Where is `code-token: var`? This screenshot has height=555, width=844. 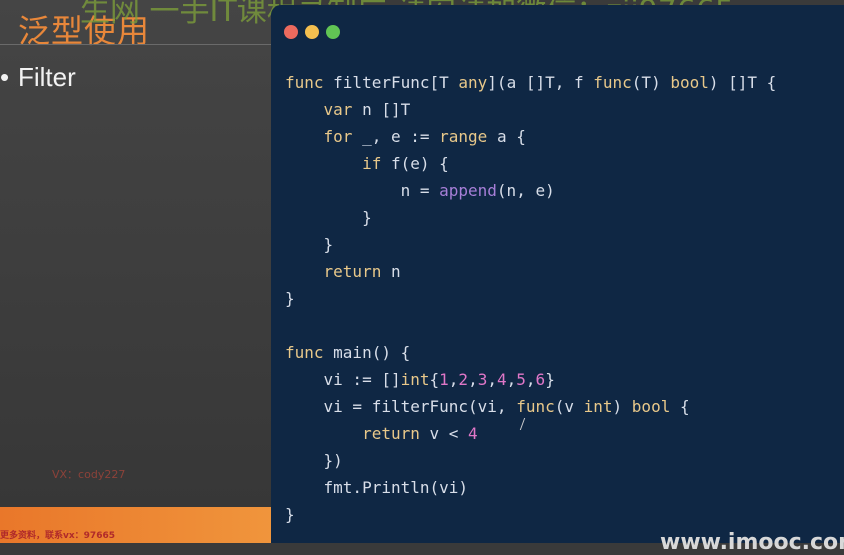
code-token: var is located at coordinates (338, 109).